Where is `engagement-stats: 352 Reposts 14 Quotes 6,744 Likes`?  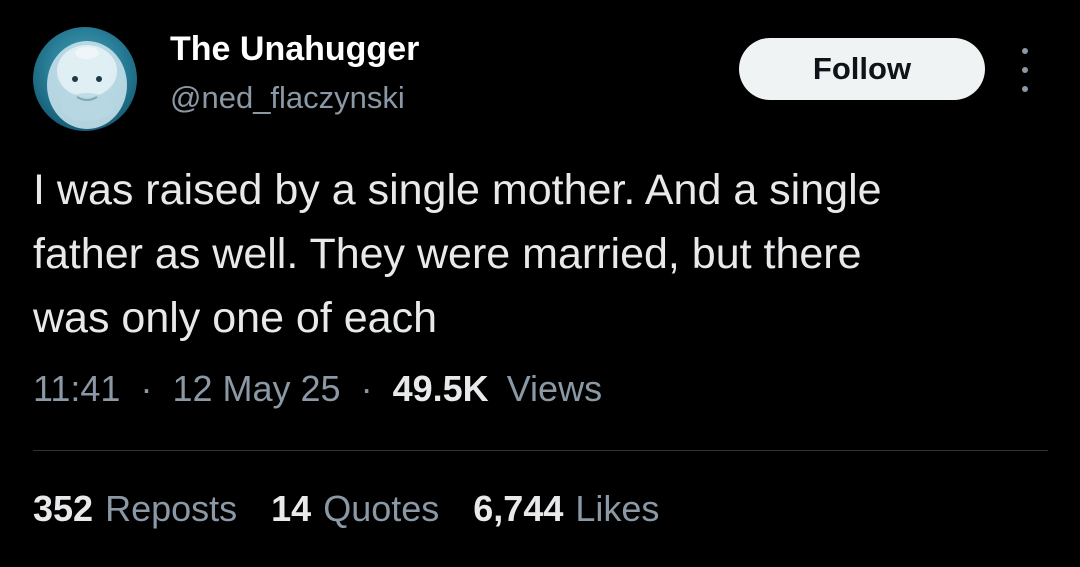
engagement-stats: 352 Reposts 14 Quotes 6,744 Likes is located at coordinates (346, 509).